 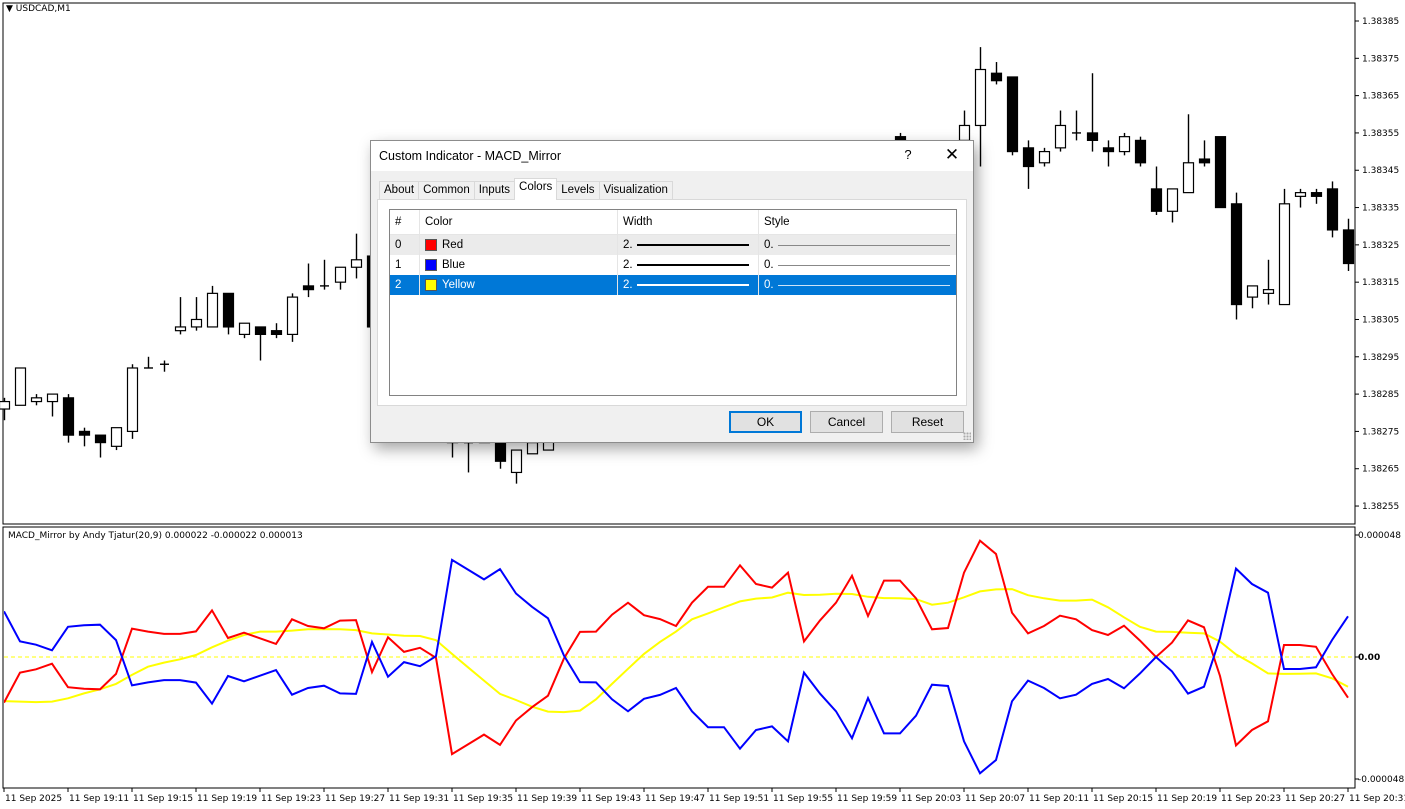 I want to click on column-header-color: Color, so click(x=519, y=222).